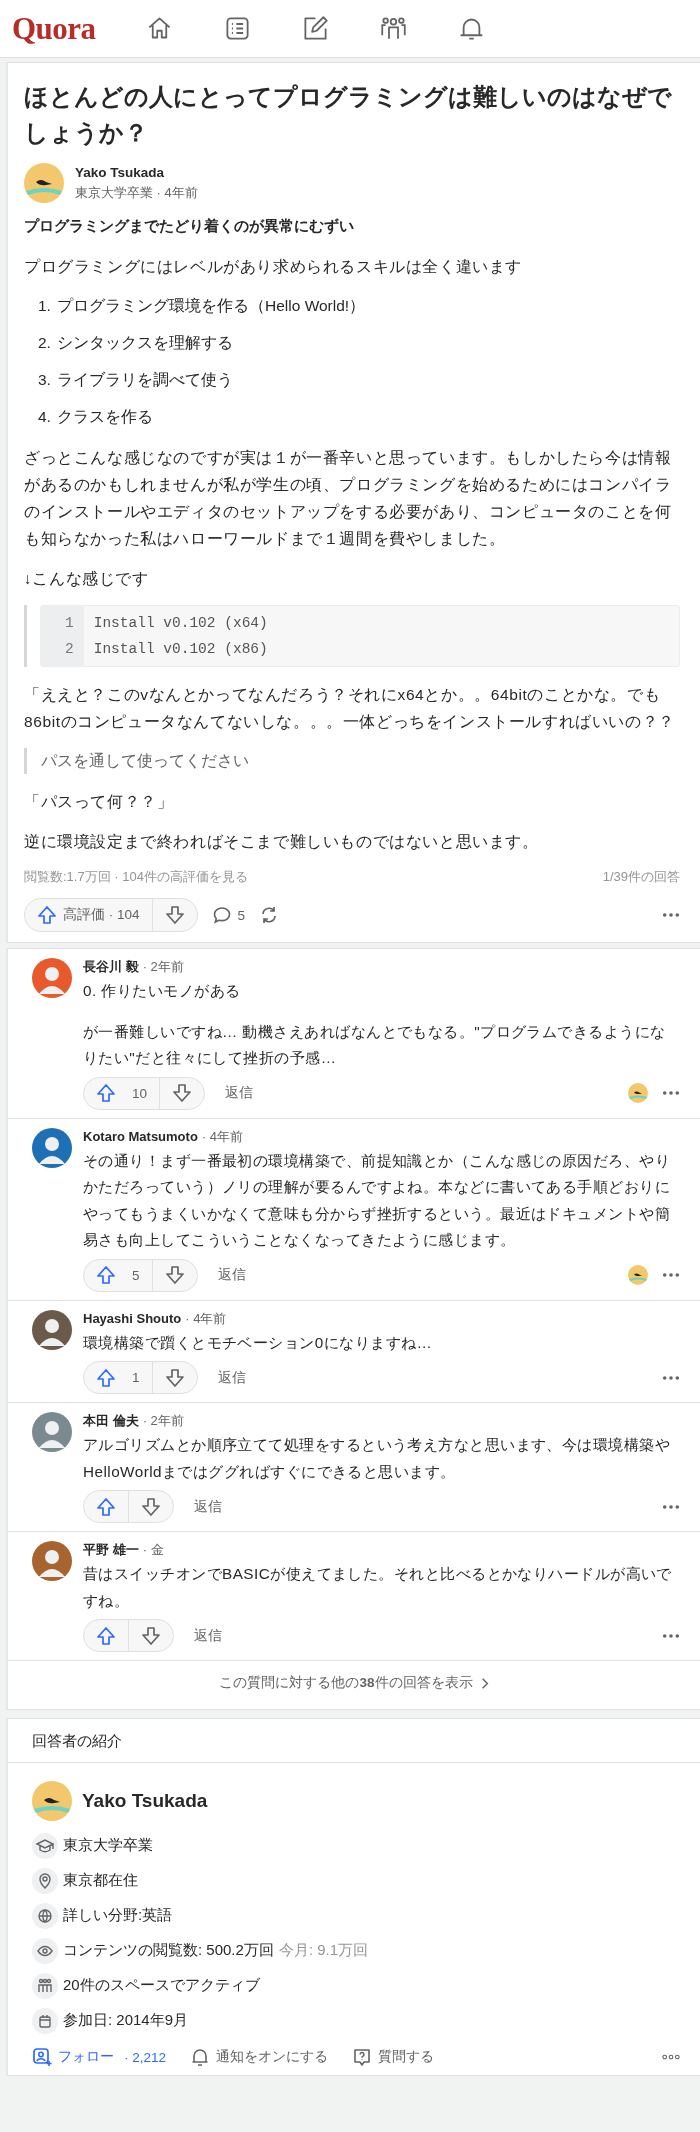 This screenshot has height=2132, width=700. Describe the element at coordinates (211, 306) in the screenshot. I see `list-item: プログラミング環境を作る（Hello World!）` at that location.